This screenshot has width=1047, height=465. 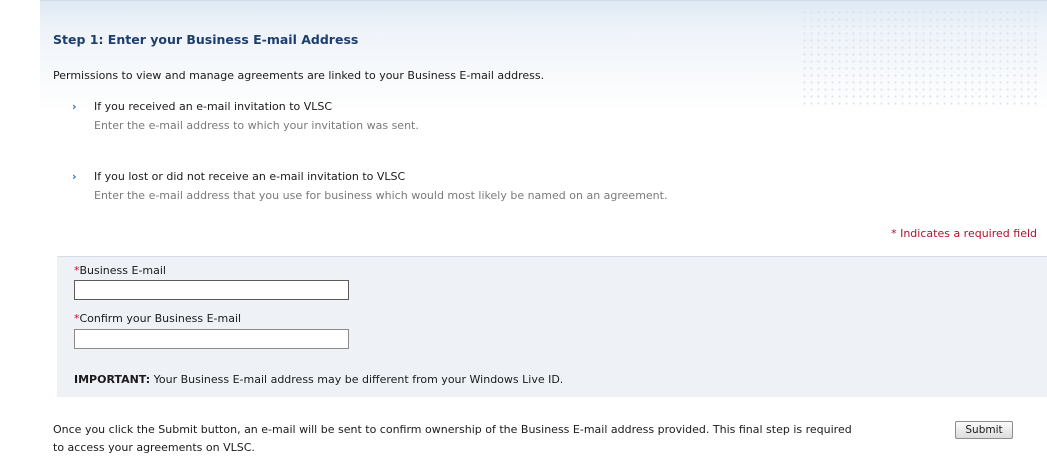 I want to click on business-email-label: *Business E-mail, so click(x=120, y=270).